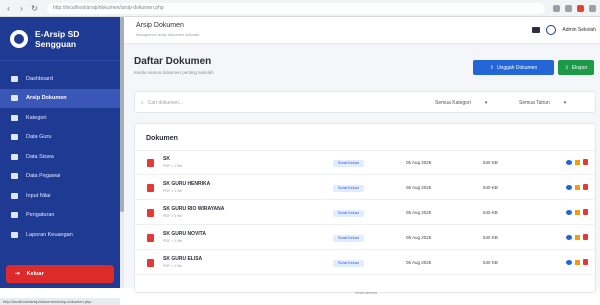 Image resolution: width=600 pixels, height=305 pixels. What do you see at coordinates (182, 259) in the screenshot?
I see `document-name: SK GURU ELISA` at bounding box center [182, 259].